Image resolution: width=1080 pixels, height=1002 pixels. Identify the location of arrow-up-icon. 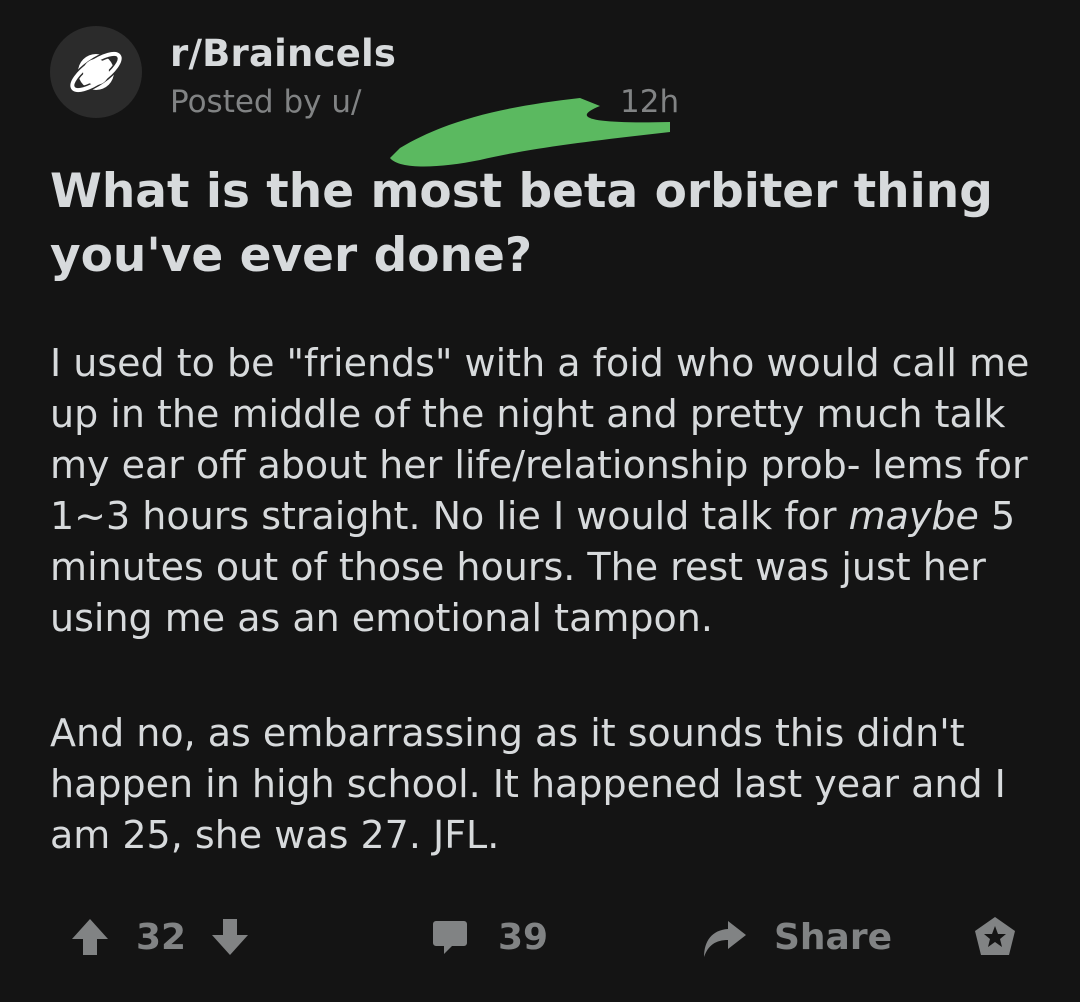
(90, 937).